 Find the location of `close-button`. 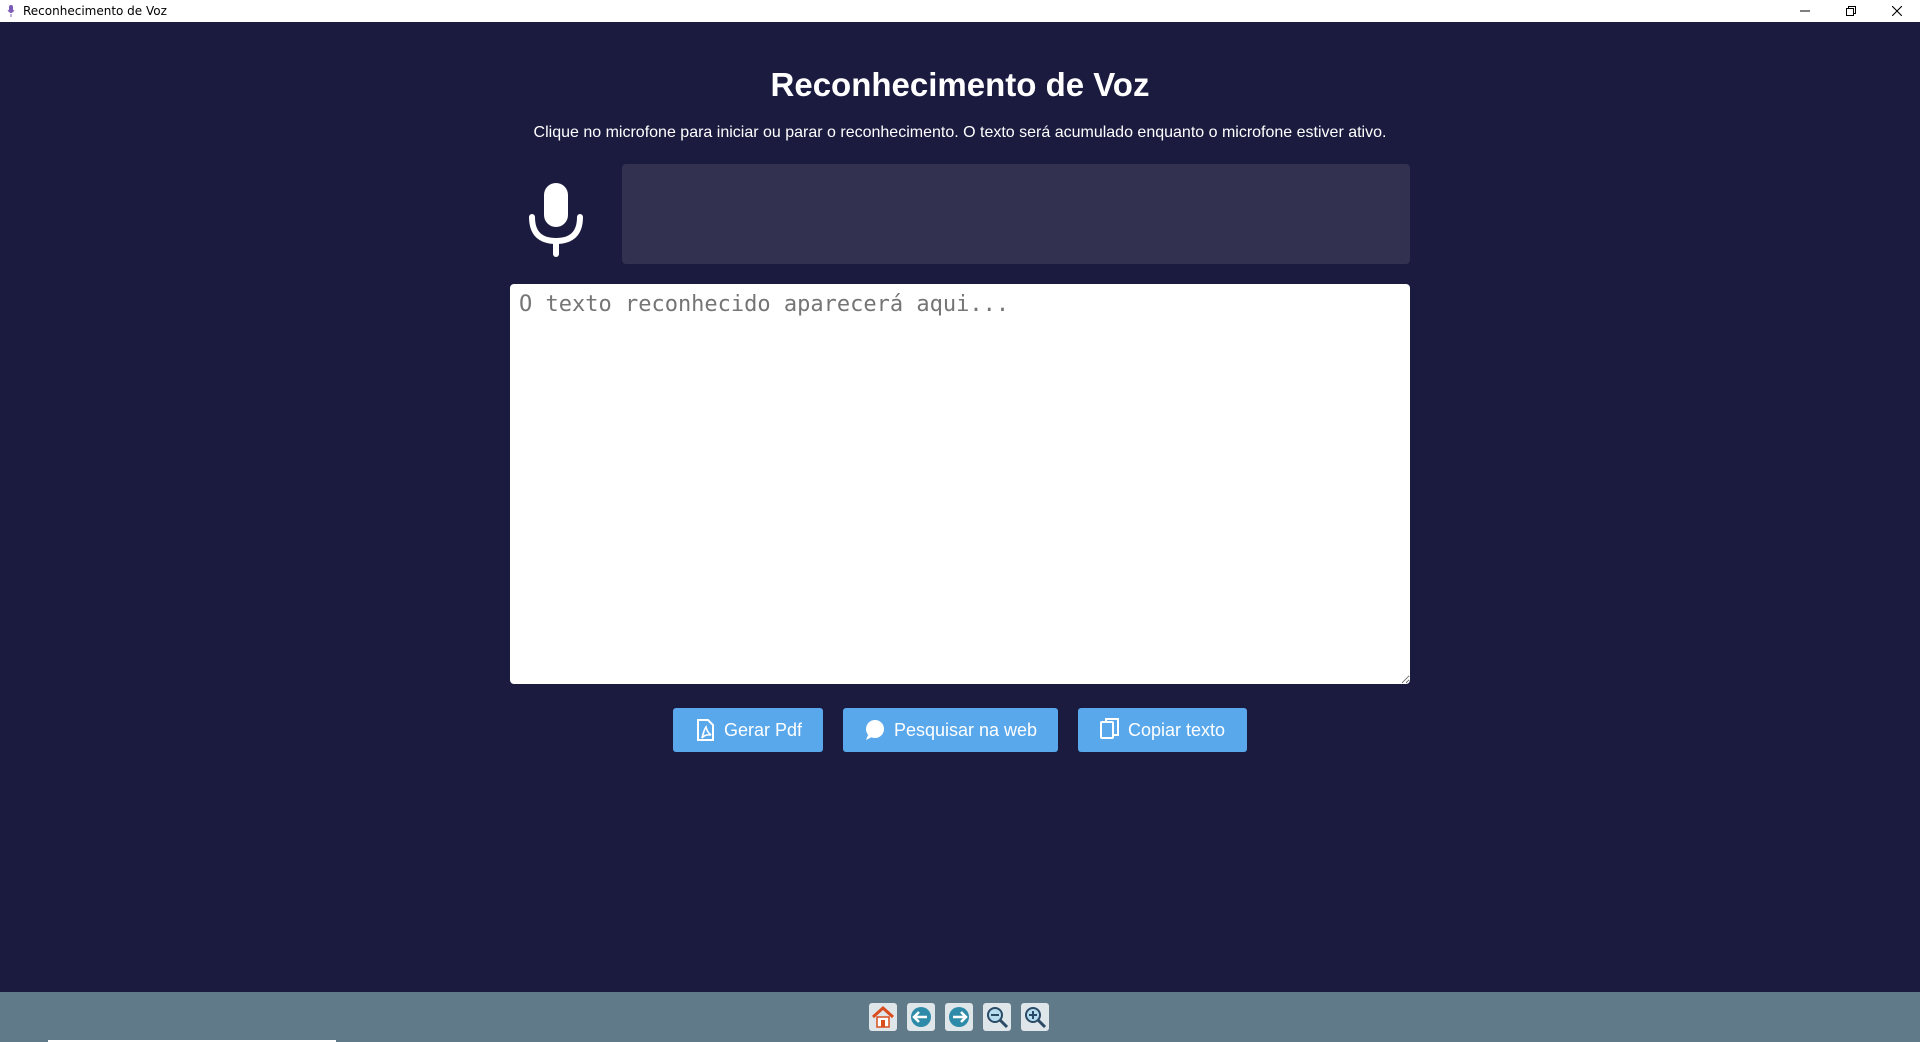

close-button is located at coordinates (1897, 11).